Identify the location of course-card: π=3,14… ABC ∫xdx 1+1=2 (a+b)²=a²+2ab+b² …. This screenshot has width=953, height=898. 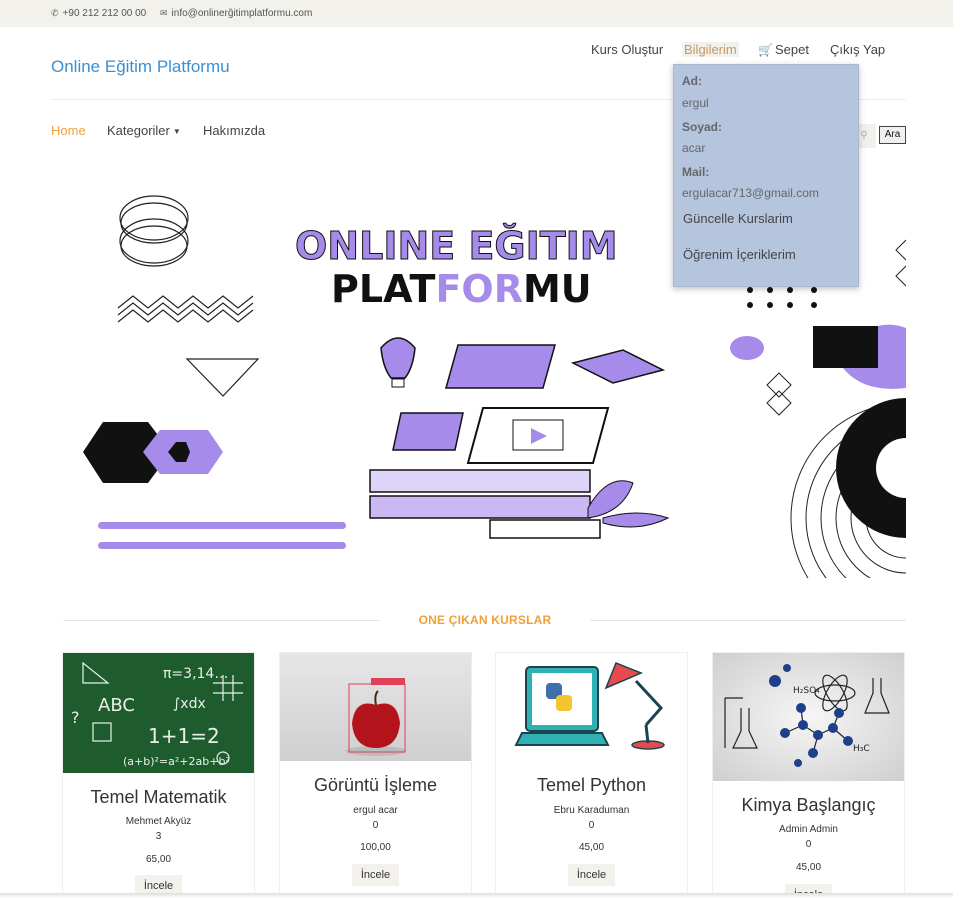
(158, 775).